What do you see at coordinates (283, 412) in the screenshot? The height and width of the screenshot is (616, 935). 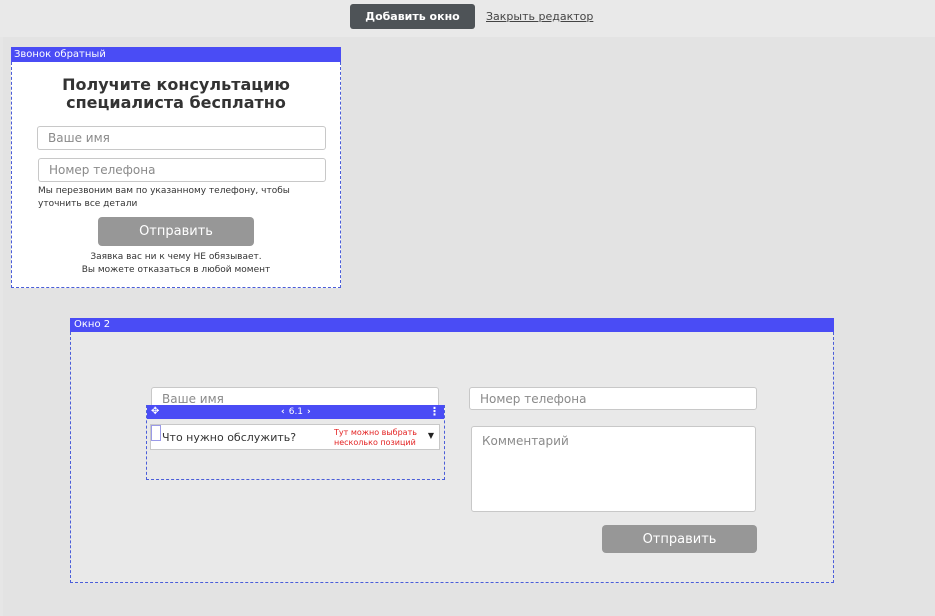 I see `chevron-left-icon: ‹` at bounding box center [283, 412].